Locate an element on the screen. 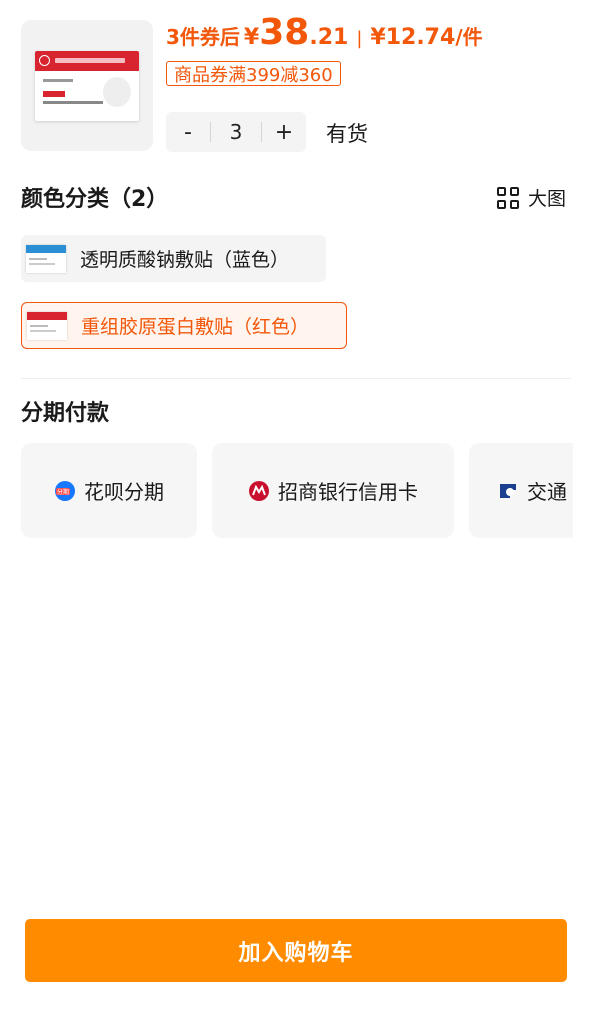 Image resolution: width=596 pixels, height=1010 pixels. product-thumbnail is located at coordinates (87, 85).